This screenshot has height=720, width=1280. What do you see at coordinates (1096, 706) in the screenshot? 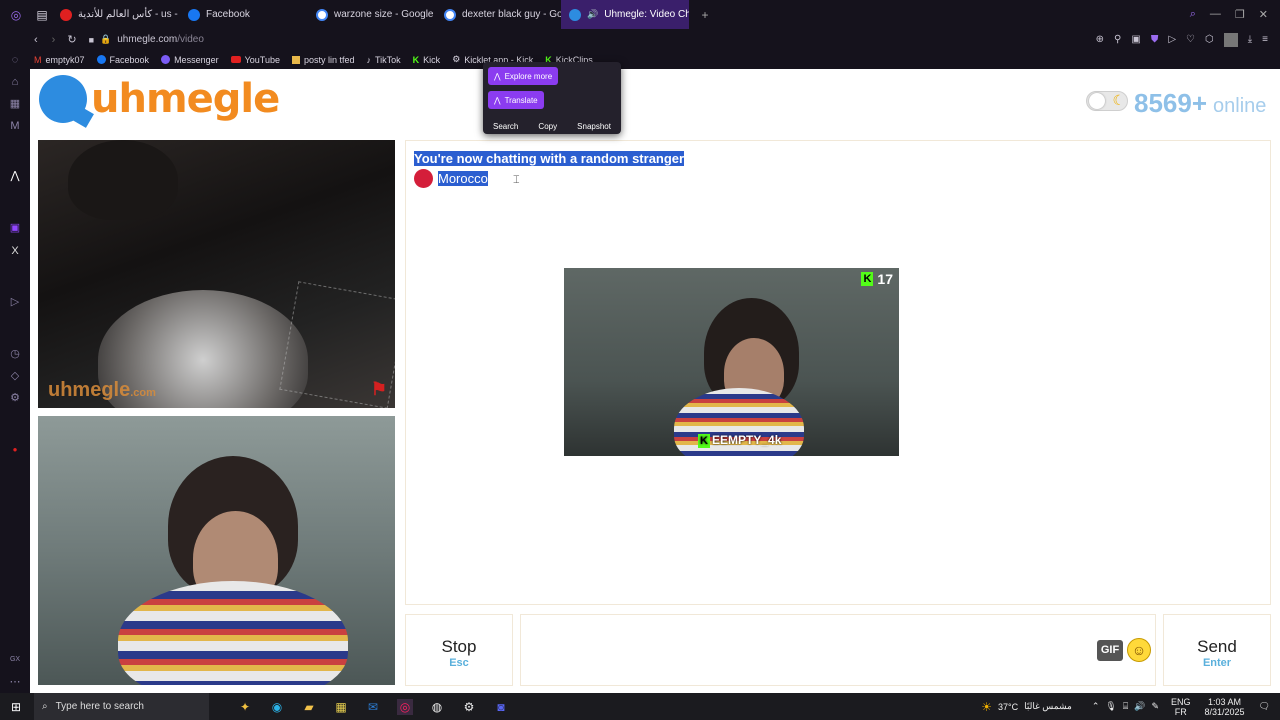
I see `chevron-up-icon: ⌃` at bounding box center [1096, 706].